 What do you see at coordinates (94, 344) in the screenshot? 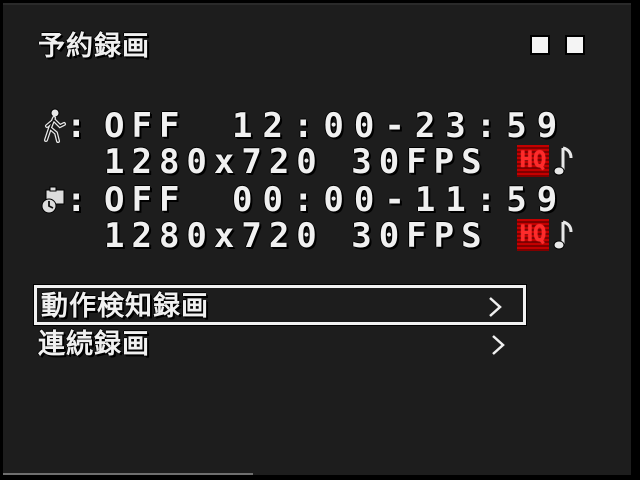
I see `menu-item-label: 連続録画` at bounding box center [94, 344].